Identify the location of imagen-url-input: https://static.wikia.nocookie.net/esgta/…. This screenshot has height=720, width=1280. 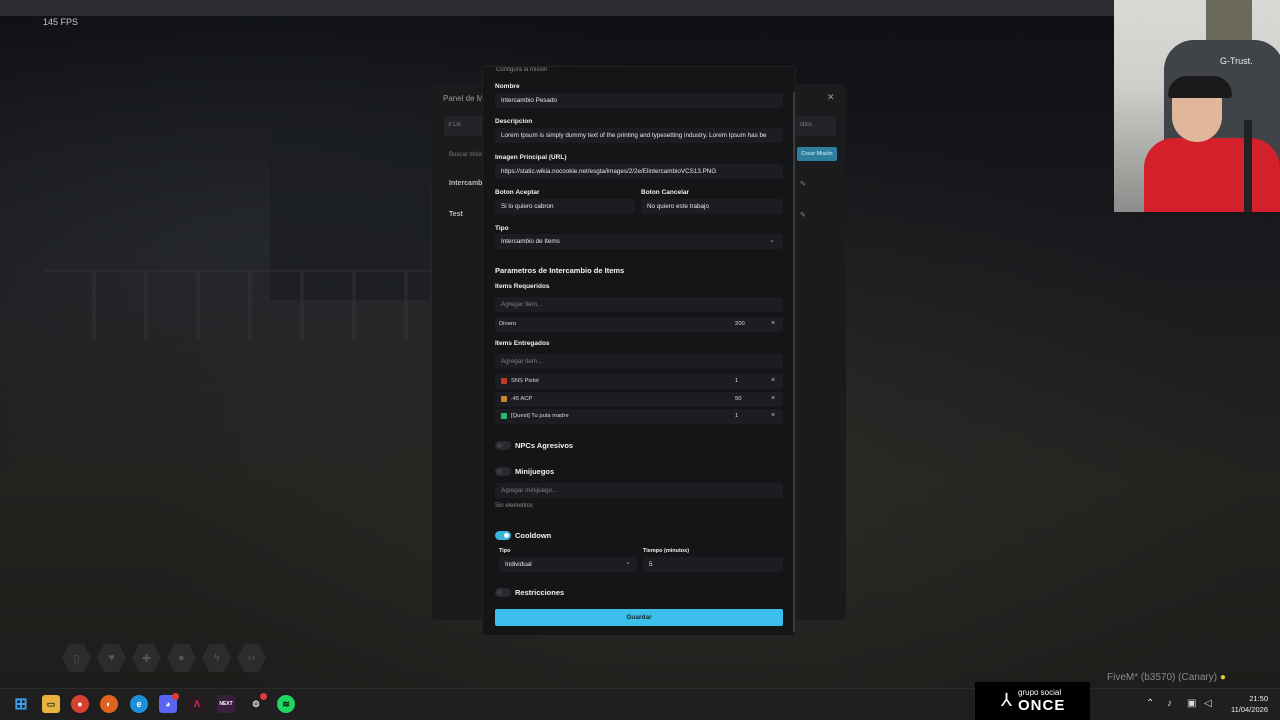
(639, 171).